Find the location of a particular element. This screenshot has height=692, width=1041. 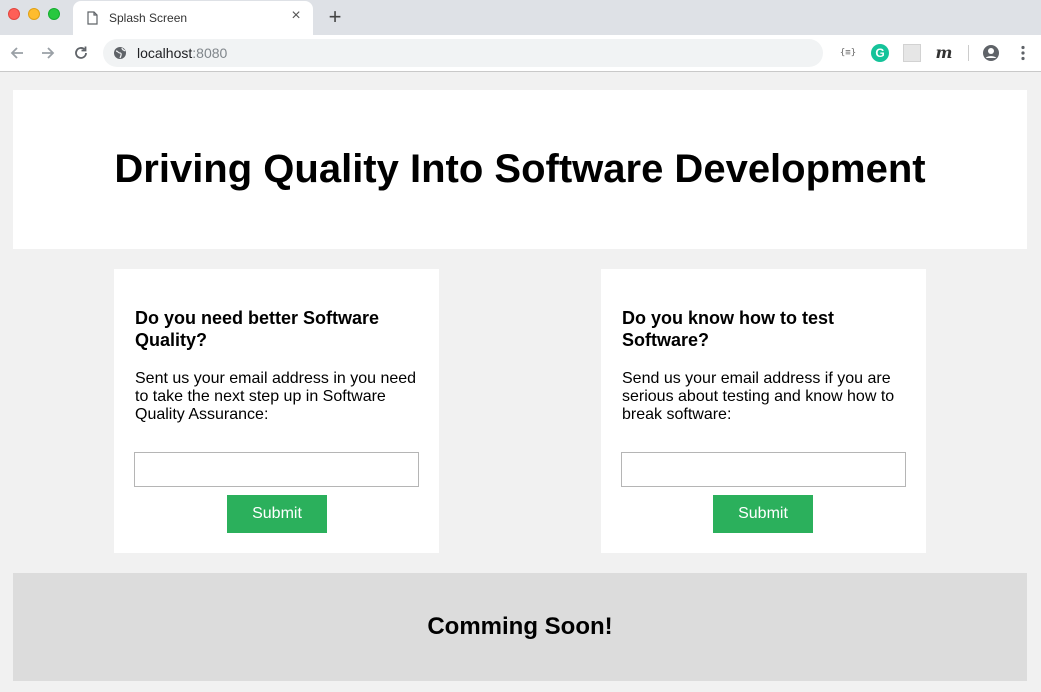

url-text: localhost:8080 is located at coordinates (182, 53).